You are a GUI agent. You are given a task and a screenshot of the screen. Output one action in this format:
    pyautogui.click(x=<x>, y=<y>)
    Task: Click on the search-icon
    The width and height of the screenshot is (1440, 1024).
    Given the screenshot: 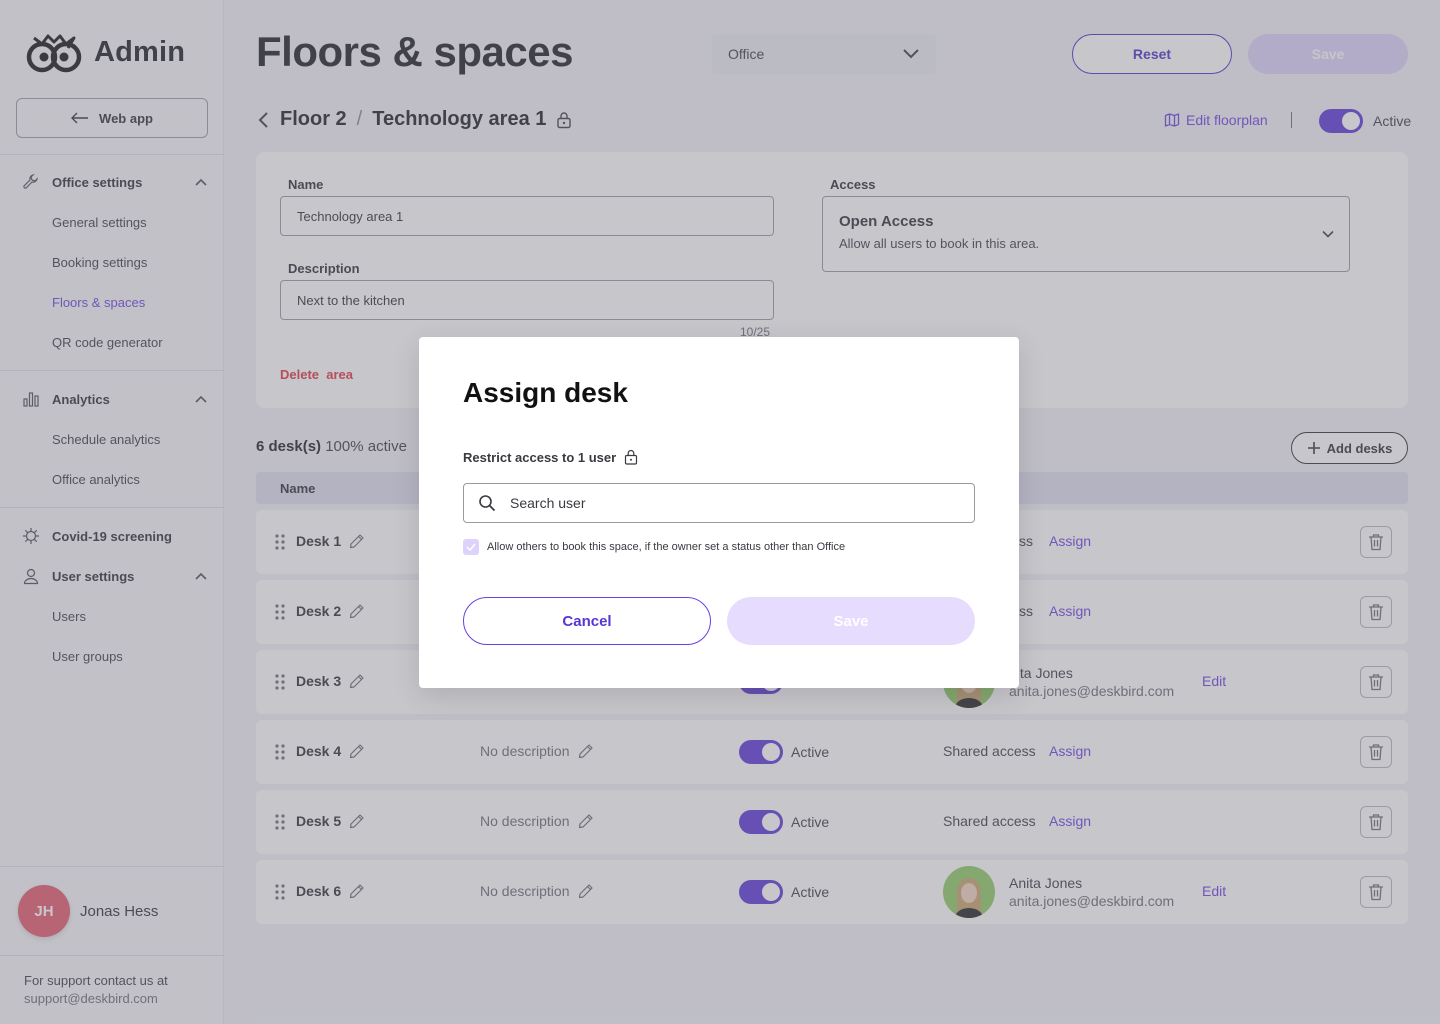 What is the action you would take?
    pyautogui.click(x=487, y=503)
    